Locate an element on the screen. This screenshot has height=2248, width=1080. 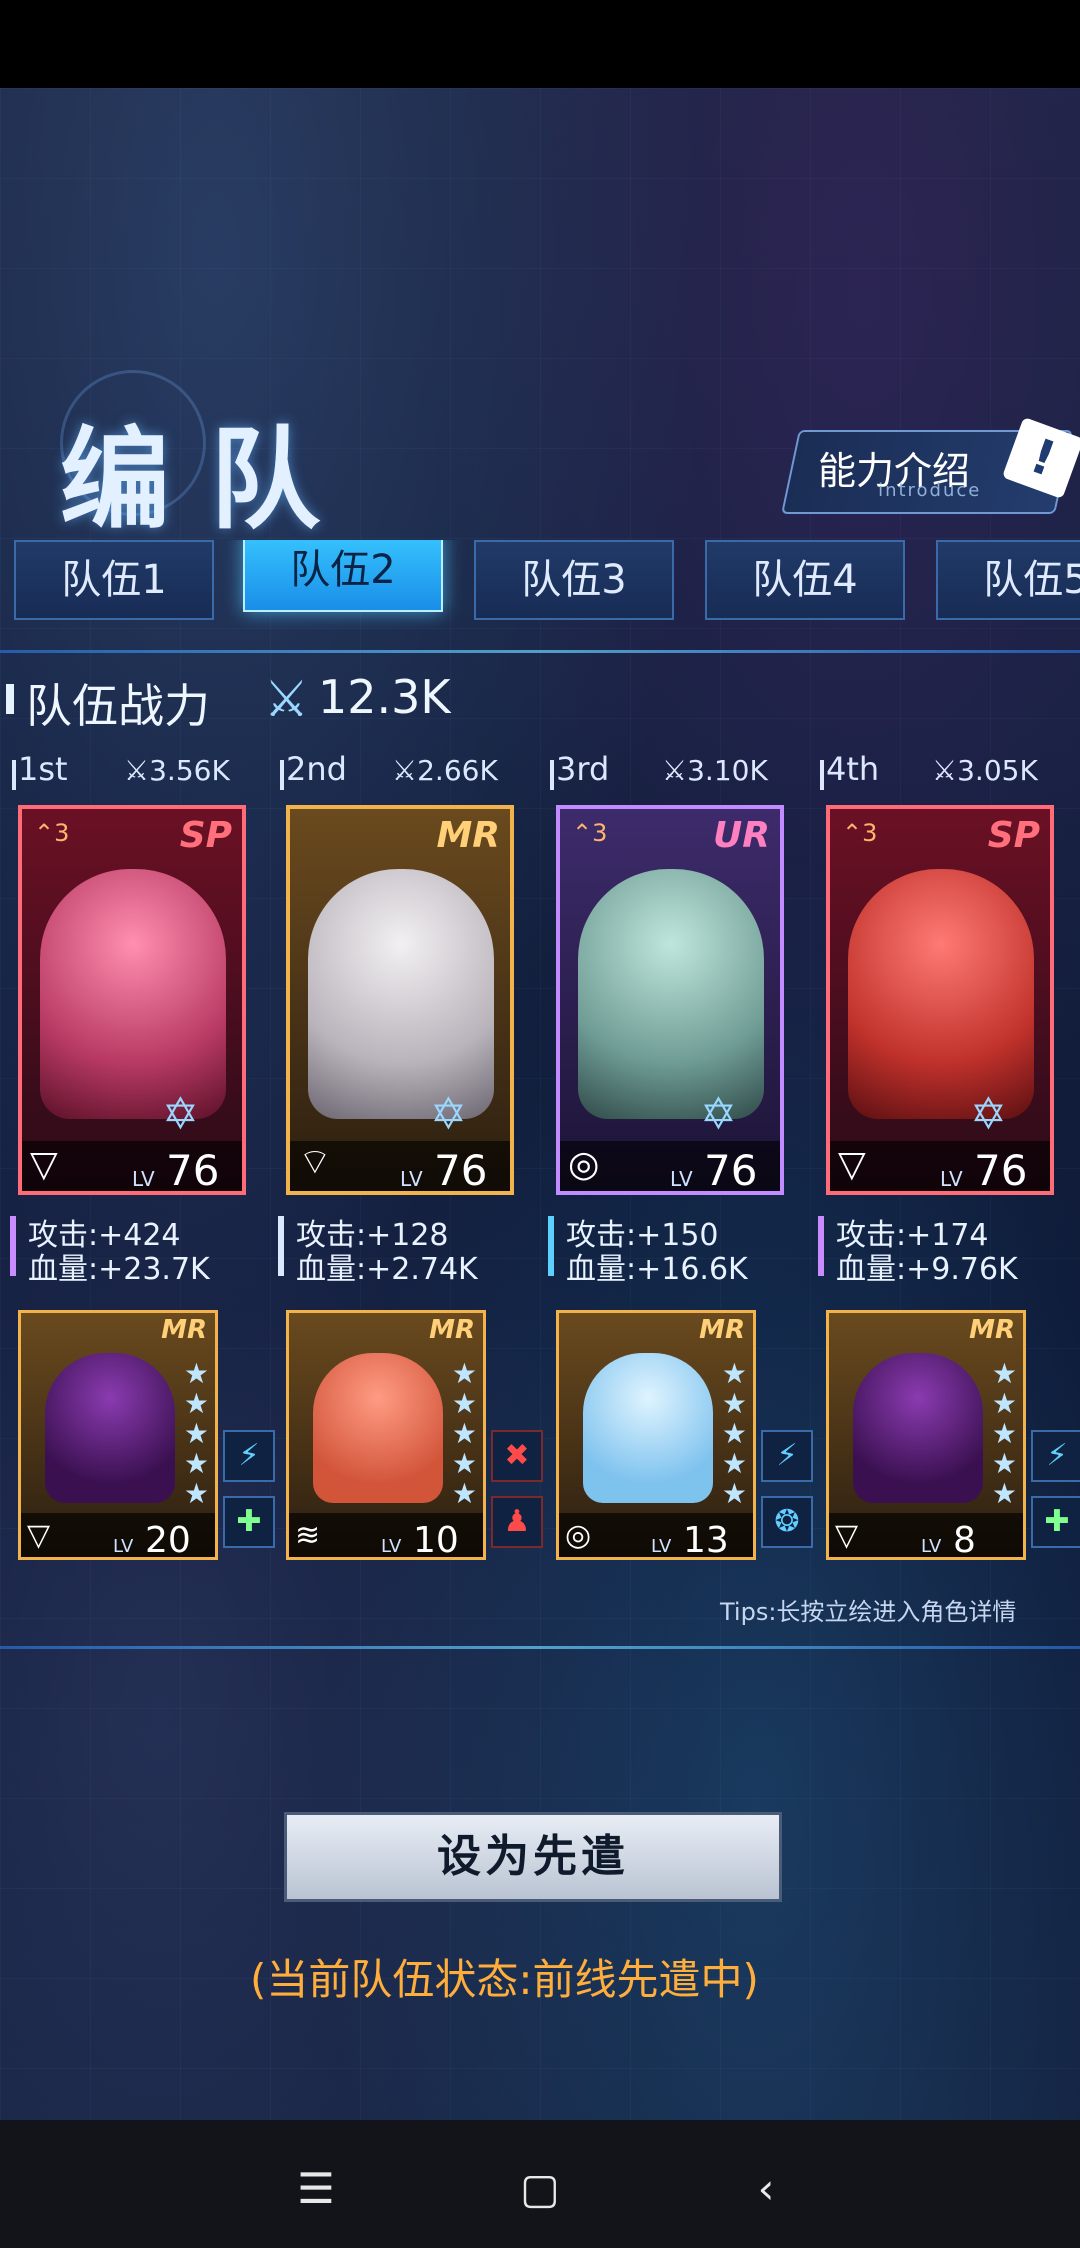
class-icon: ⌔ is located at coordinates (315, 1162).